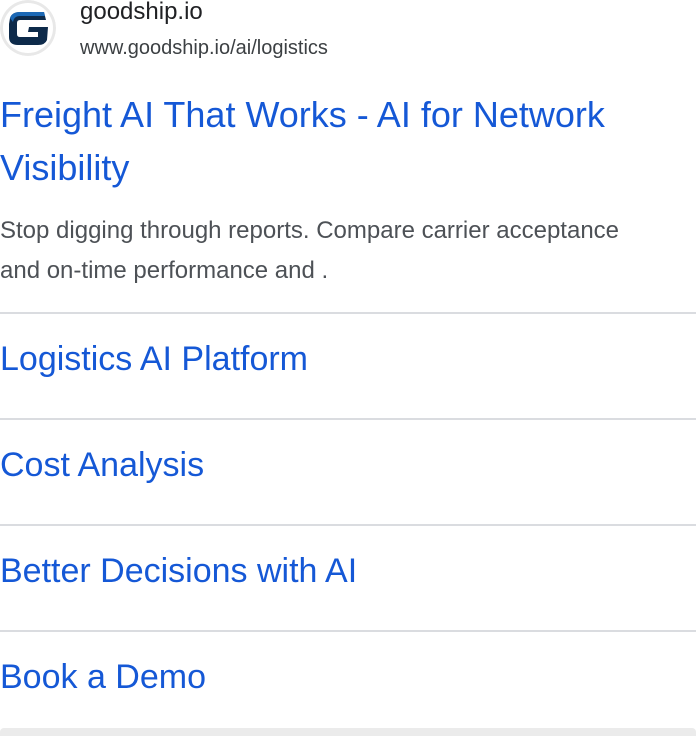 The width and height of the screenshot is (696, 736). I want to click on goodship-logo-icon, so click(28, 28).